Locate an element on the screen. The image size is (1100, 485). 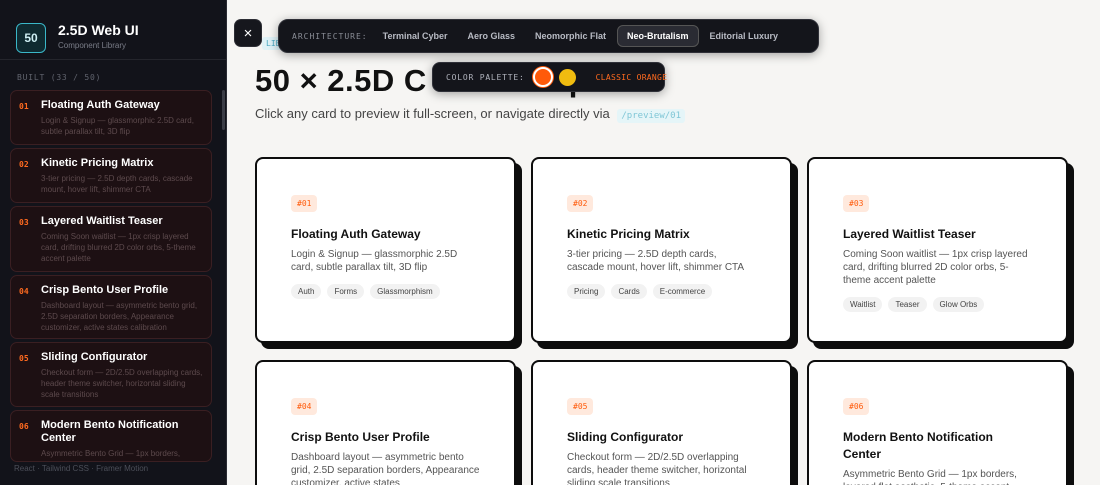
color-palette-switcher: COLOR PALETTE: CLASSIC ORANGE is located at coordinates (550, 77).